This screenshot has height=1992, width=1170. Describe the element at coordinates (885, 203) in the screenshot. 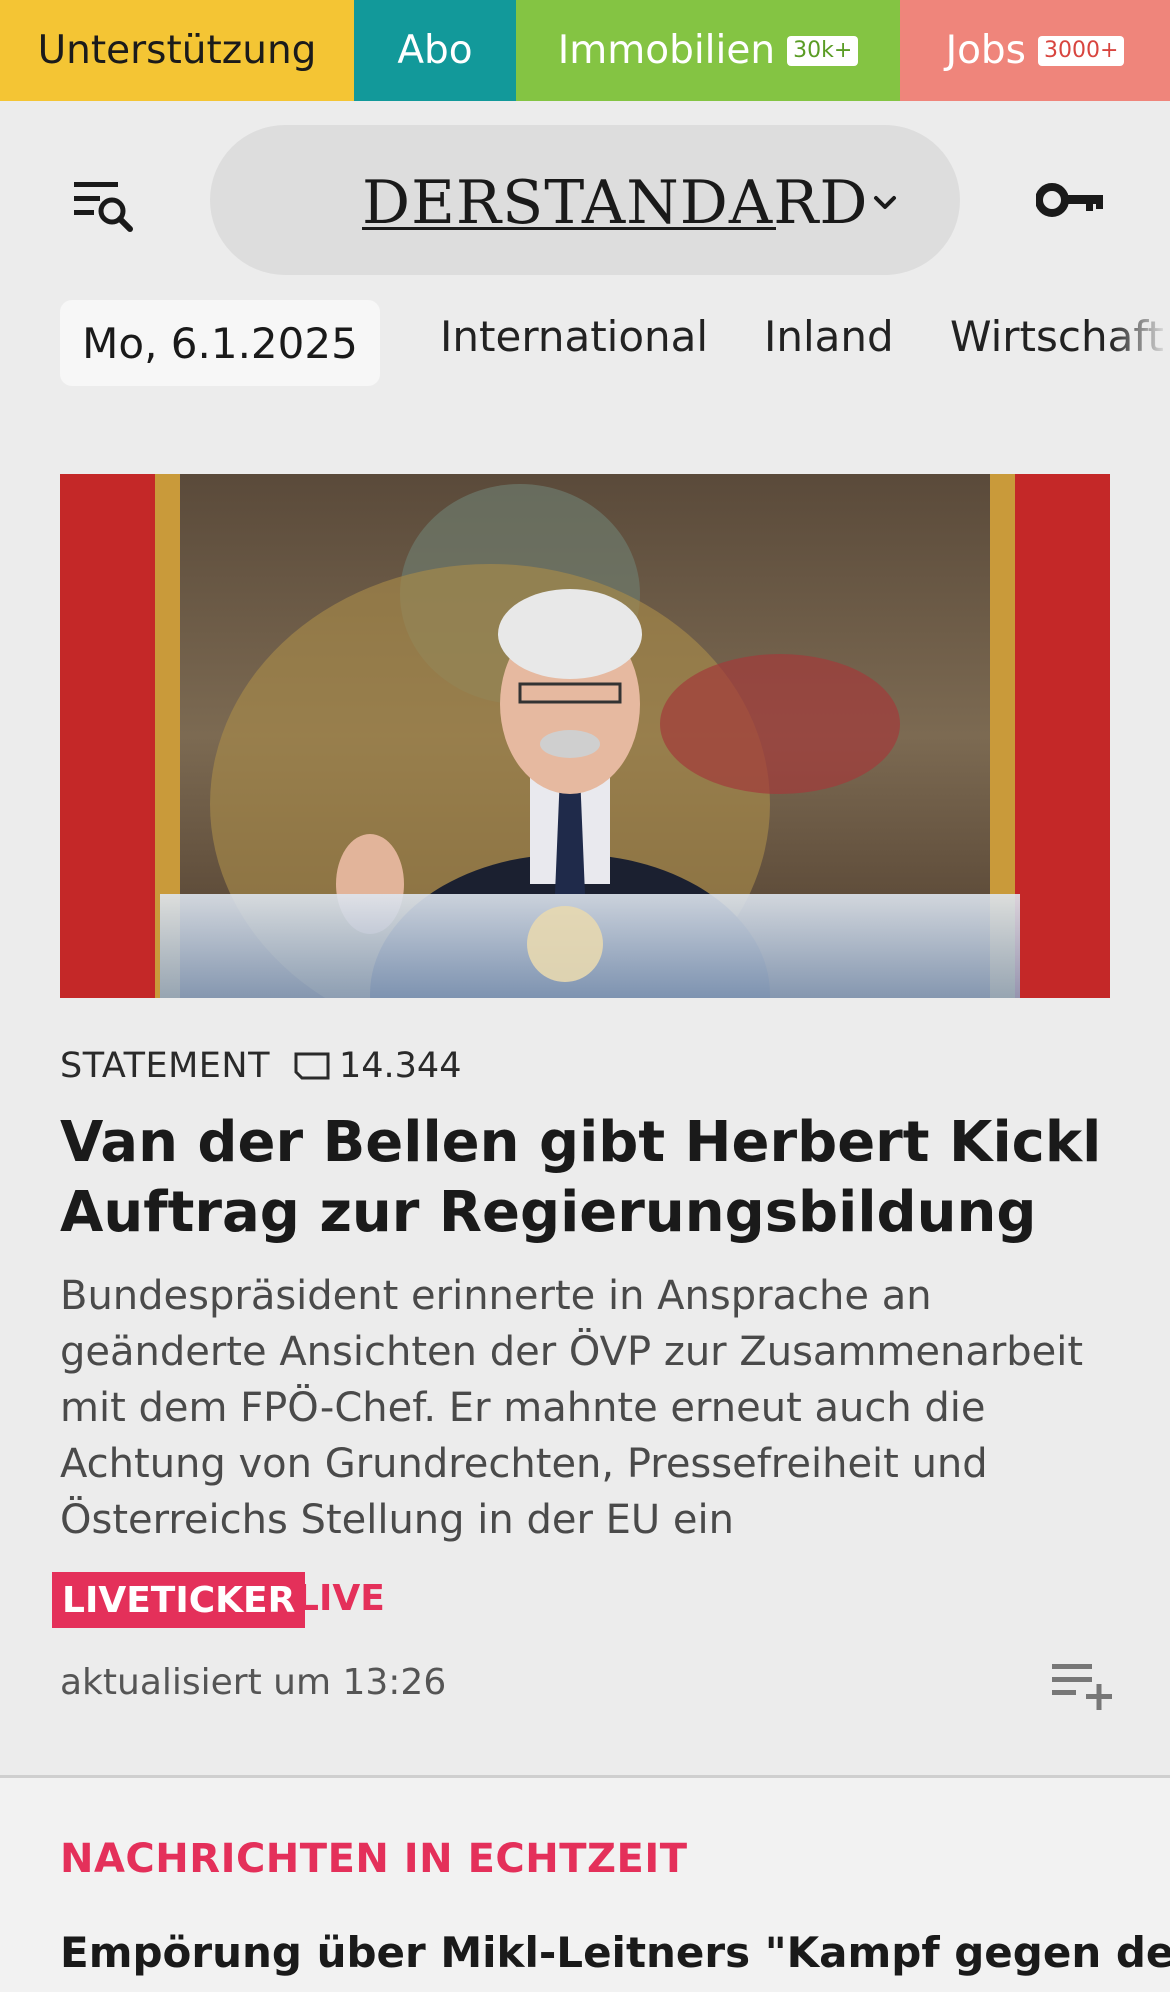

I see `chevron-down-icon` at that location.